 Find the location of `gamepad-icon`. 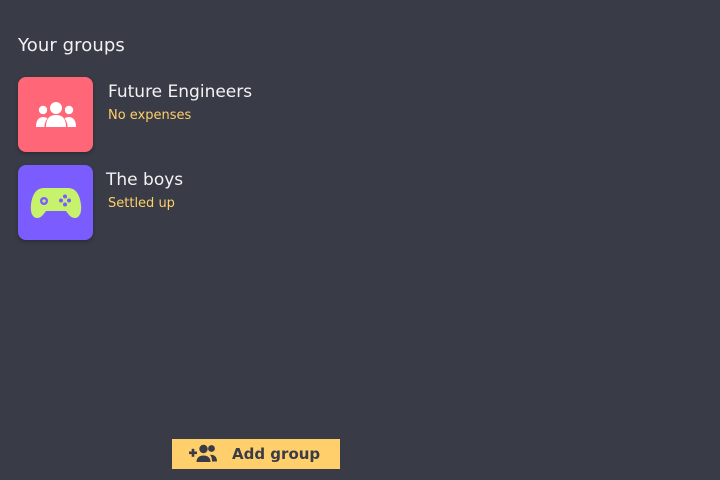

gamepad-icon is located at coordinates (55, 202).